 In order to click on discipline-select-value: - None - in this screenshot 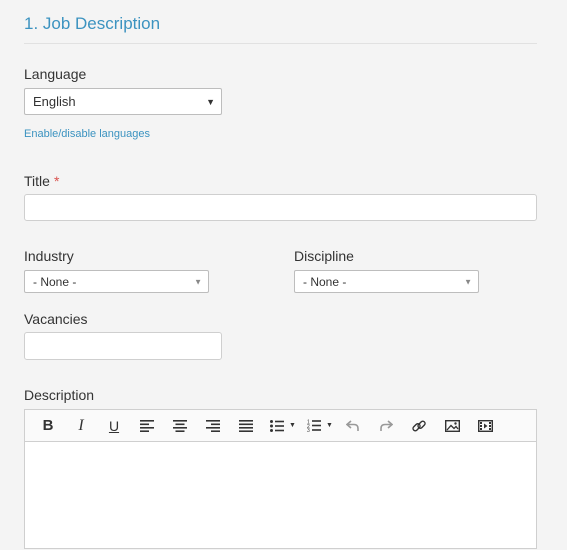, I will do `click(325, 282)`.